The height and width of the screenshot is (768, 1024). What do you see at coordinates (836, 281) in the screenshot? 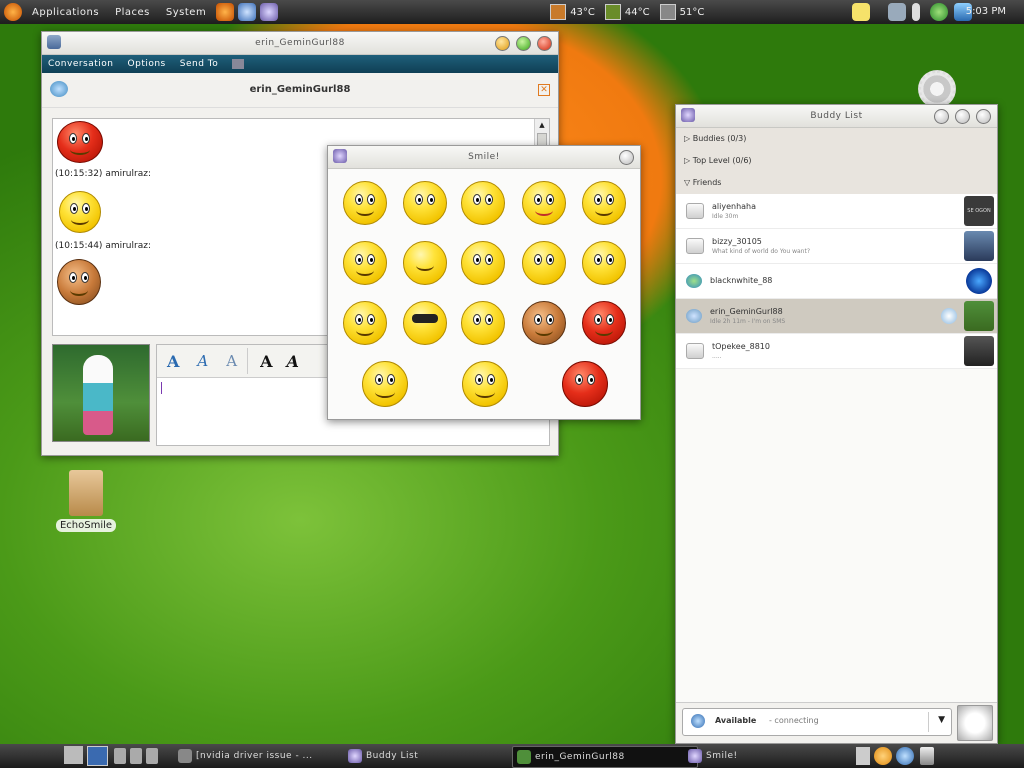
I see `buddy-row: blacknwhite_88` at bounding box center [836, 281].